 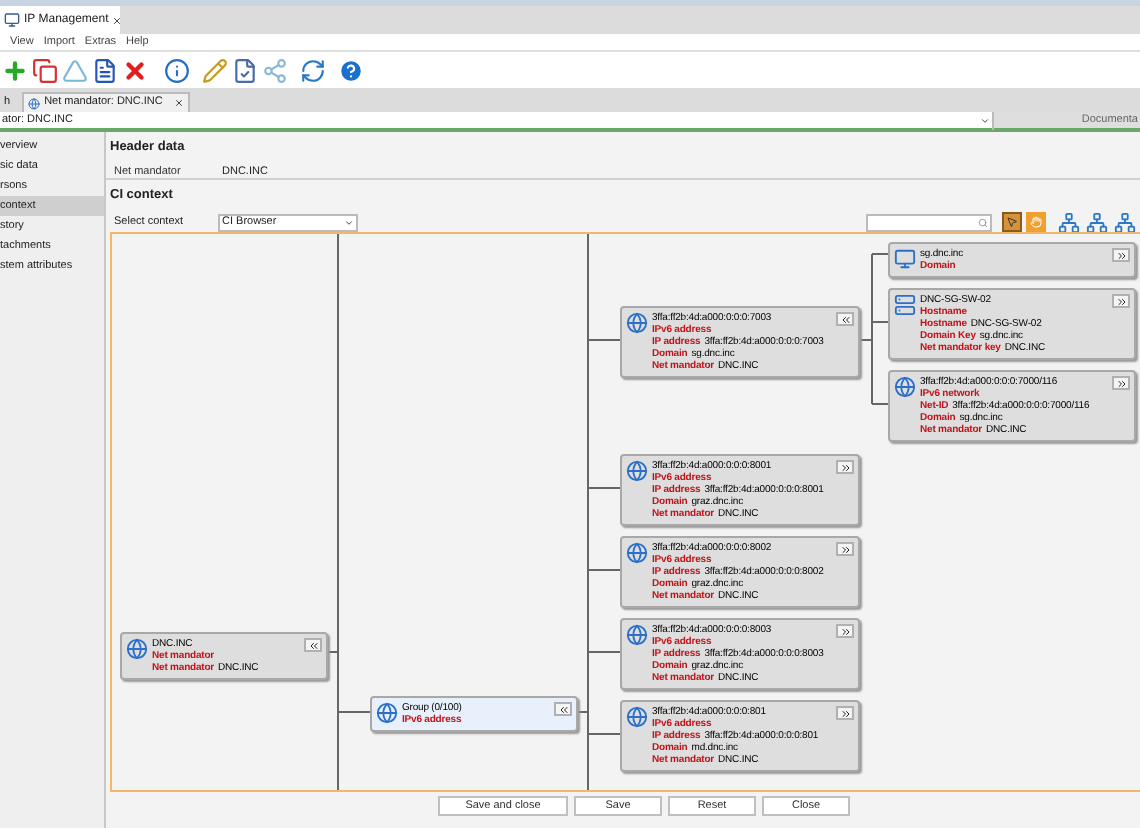 I want to click on pencil-icon, so click(x=215, y=70).